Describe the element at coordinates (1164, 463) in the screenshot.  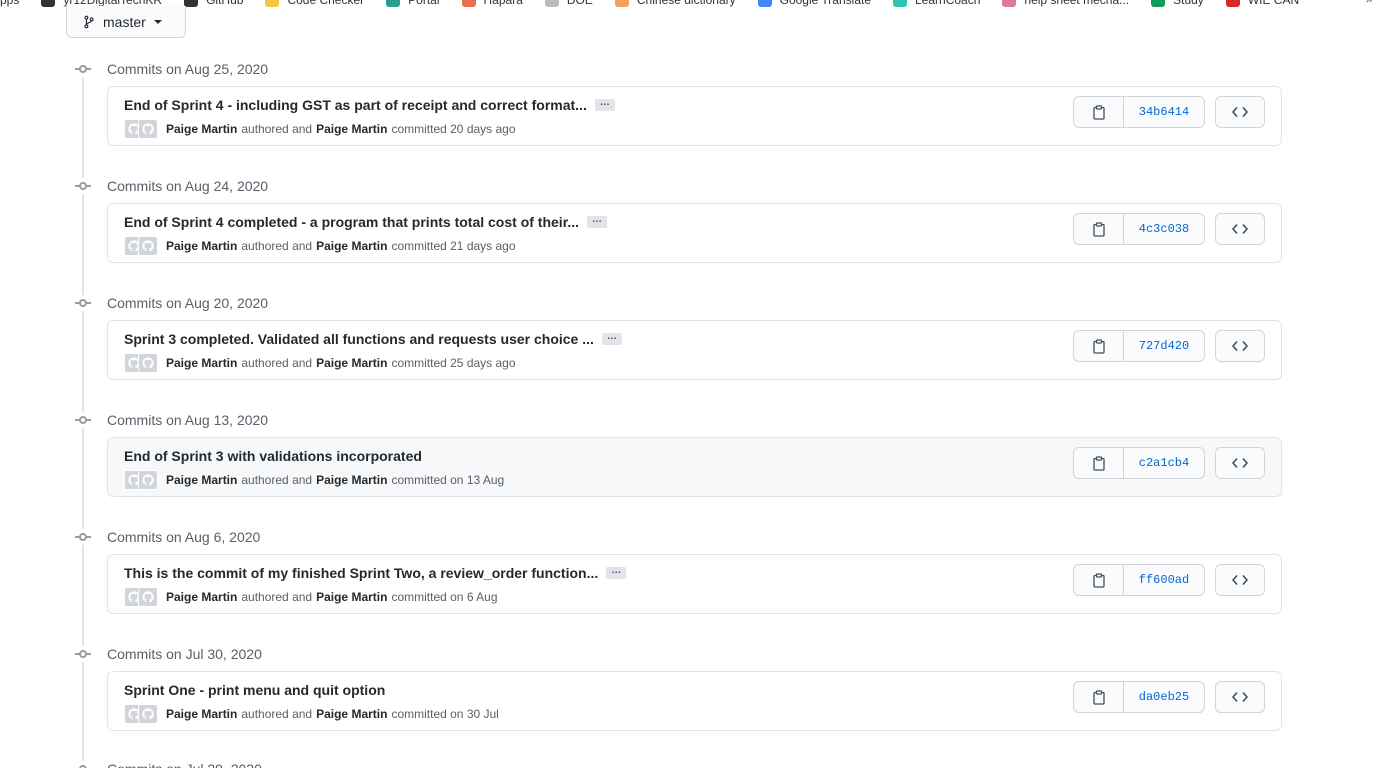
I see `commit-sha-link: c2a1cb4` at that location.